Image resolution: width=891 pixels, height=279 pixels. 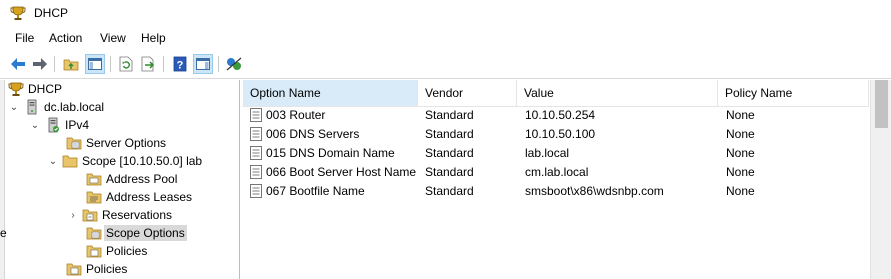 I want to click on tree-item-ipv4: ⌄ IPv4, so click(x=59, y=125).